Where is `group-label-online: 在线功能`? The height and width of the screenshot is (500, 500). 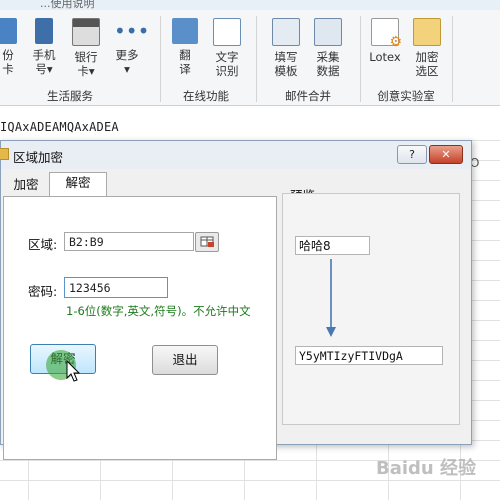 group-label-online: 在线功能 is located at coordinates (206, 96).